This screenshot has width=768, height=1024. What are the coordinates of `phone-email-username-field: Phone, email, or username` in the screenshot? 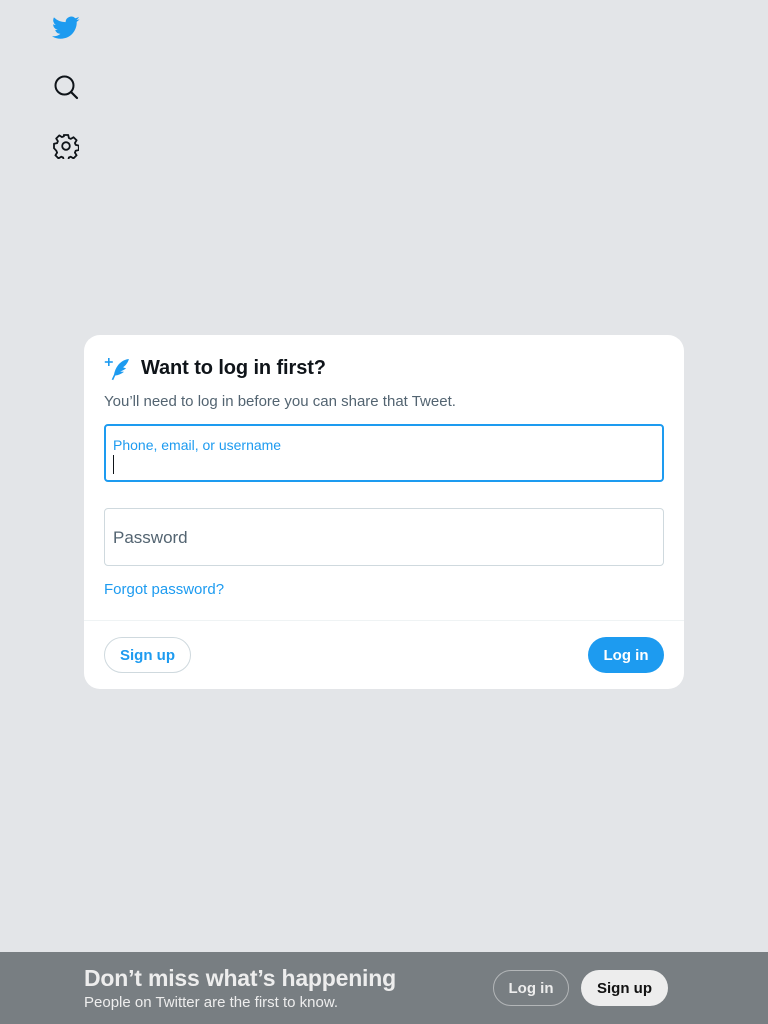 It's located at (384, 453).